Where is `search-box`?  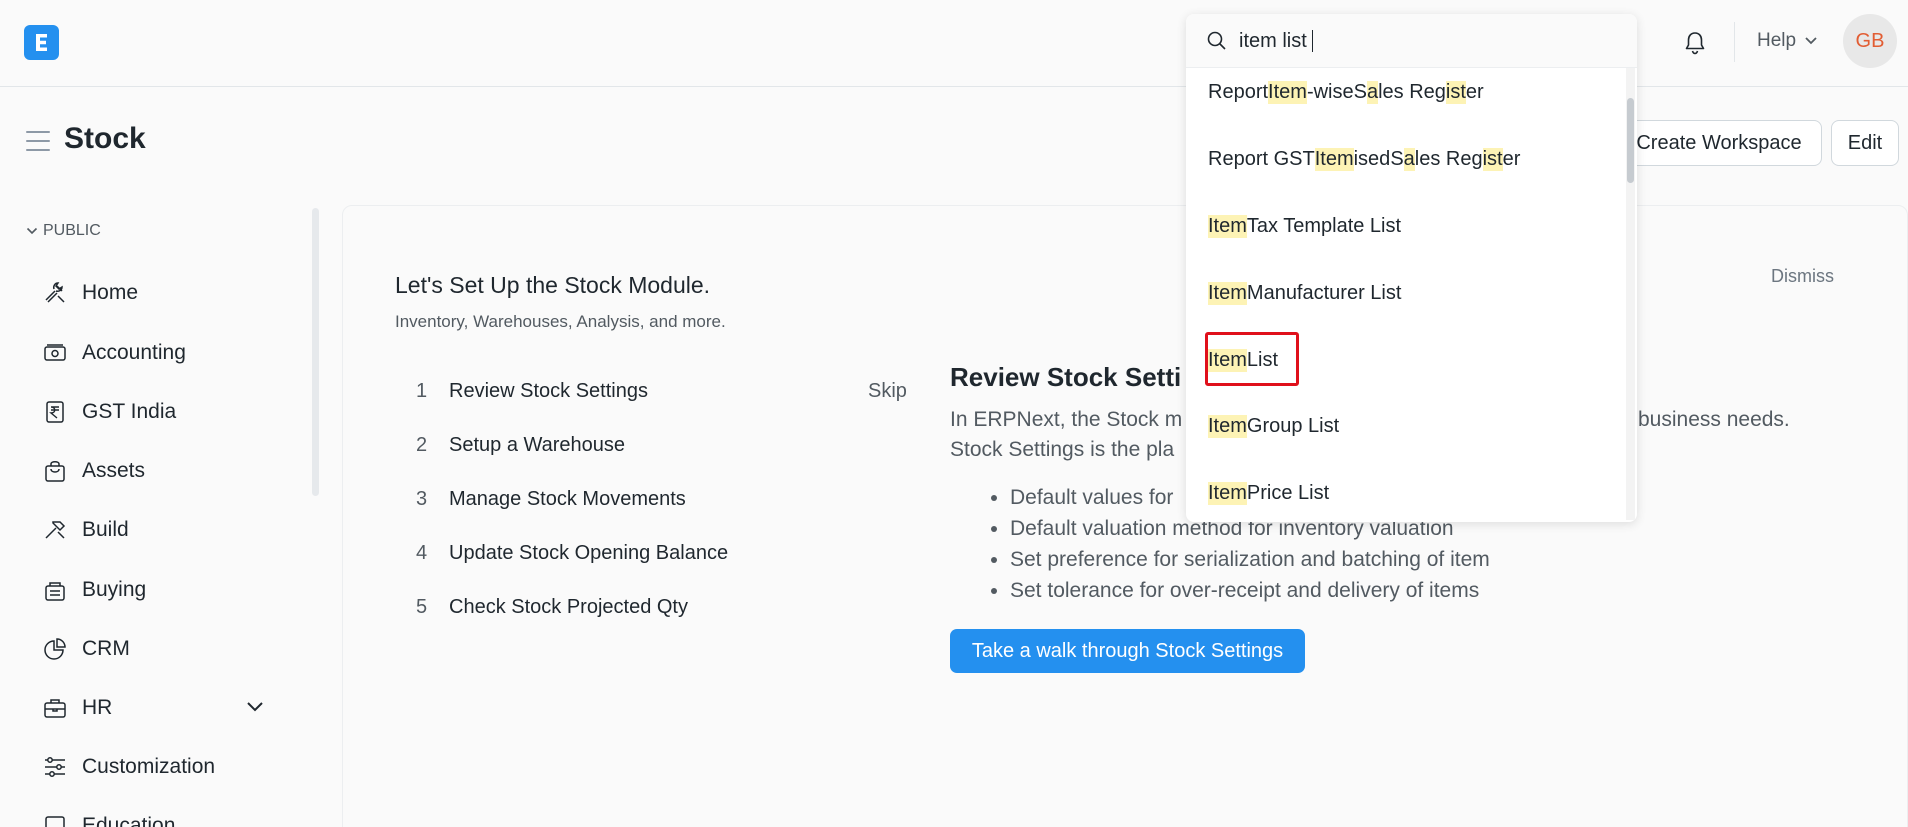 search-box is located at coordinates (1411, 41).